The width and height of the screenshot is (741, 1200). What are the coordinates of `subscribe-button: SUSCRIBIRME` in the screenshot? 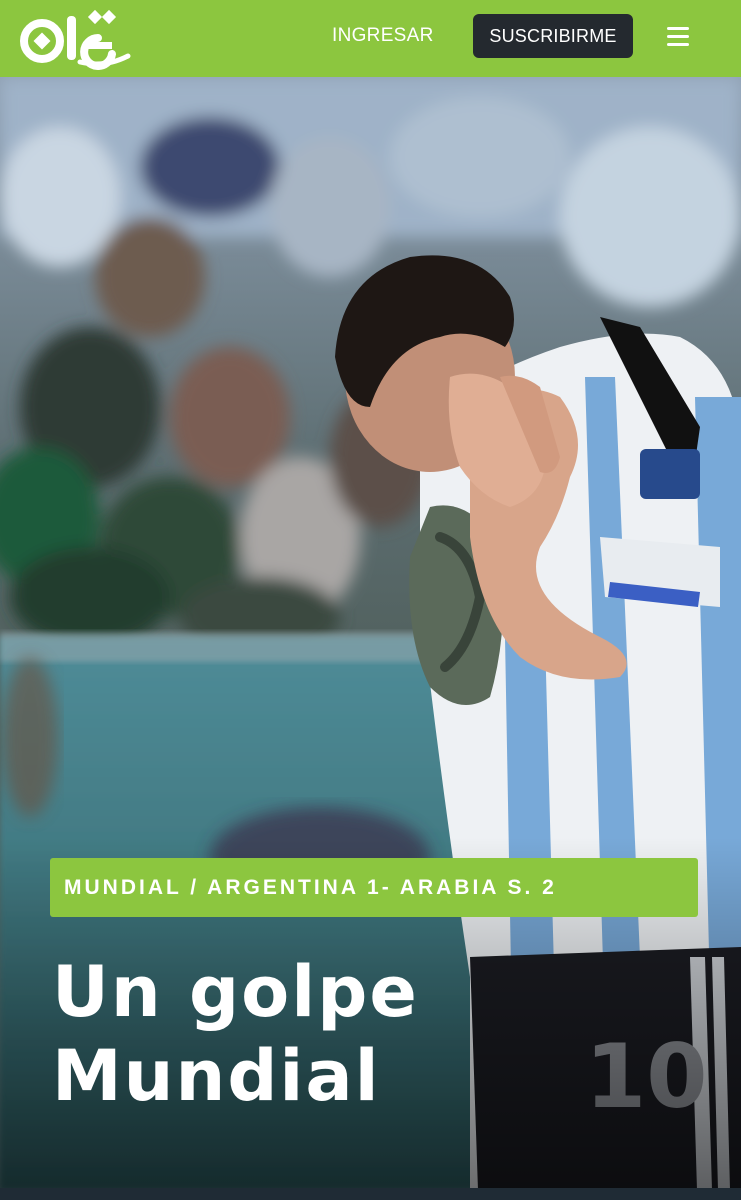 It's located at (553, 36).